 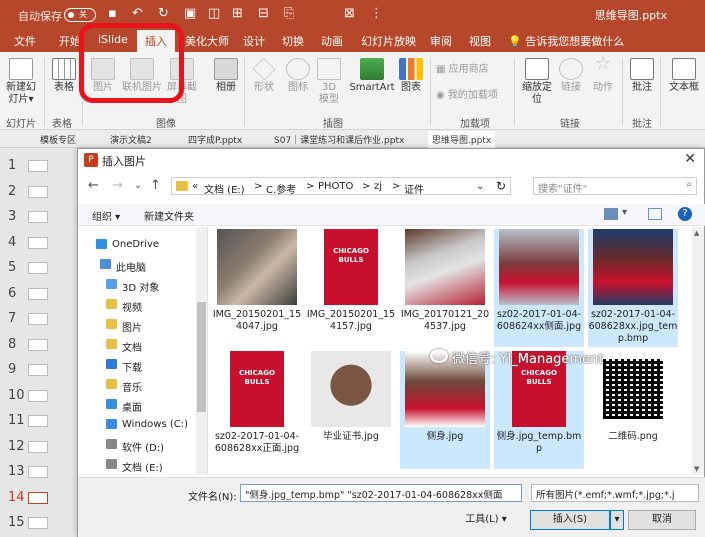 What do you see at coordinates (142, 425) in the screenshot?
I see `tree-item: Windows (C:)` at bounding box center [142, 425].